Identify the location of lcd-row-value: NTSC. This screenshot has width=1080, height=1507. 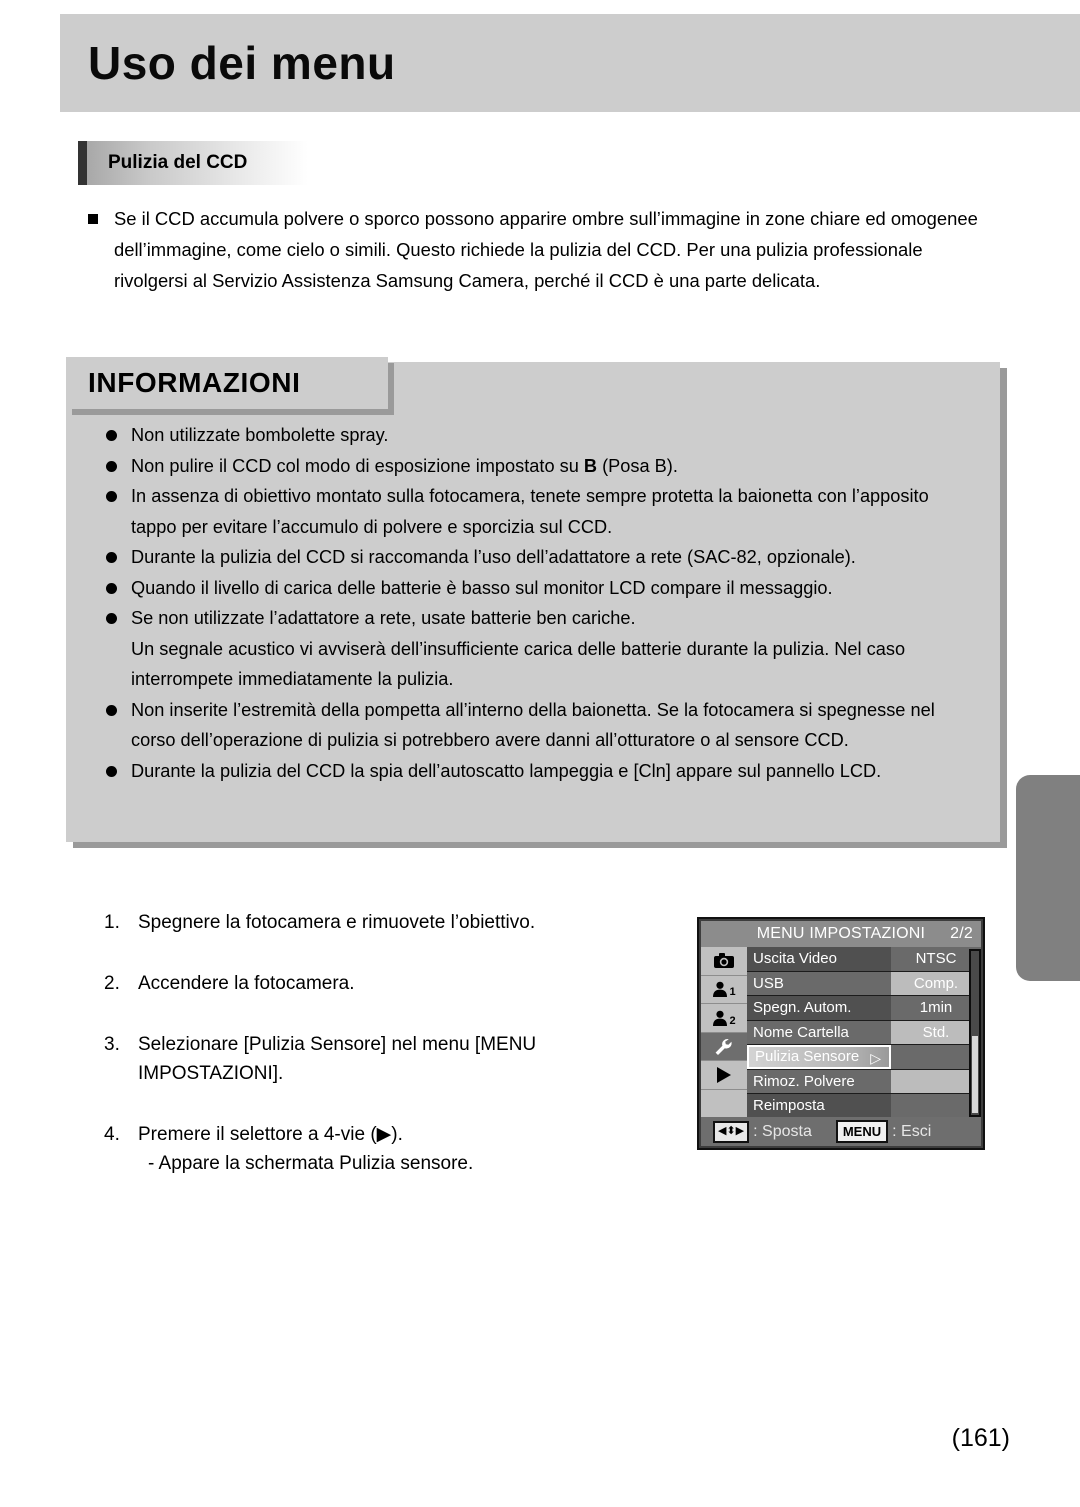
(936, 959).